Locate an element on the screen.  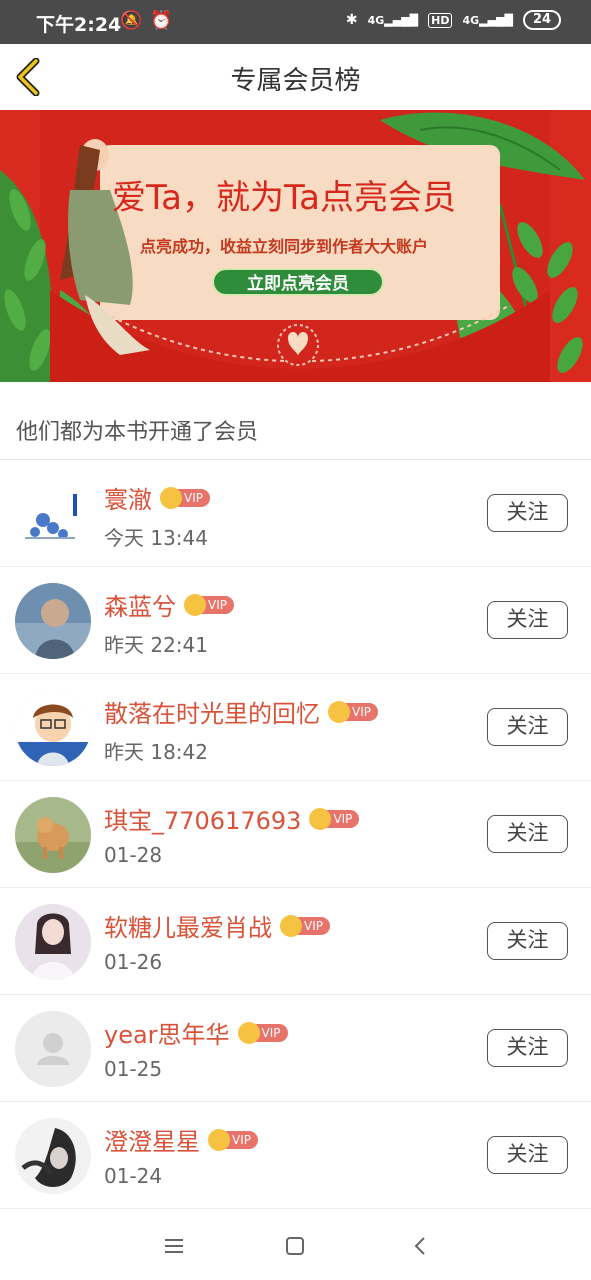
member-time: 01-24 is located at coordinates (133, 1176).